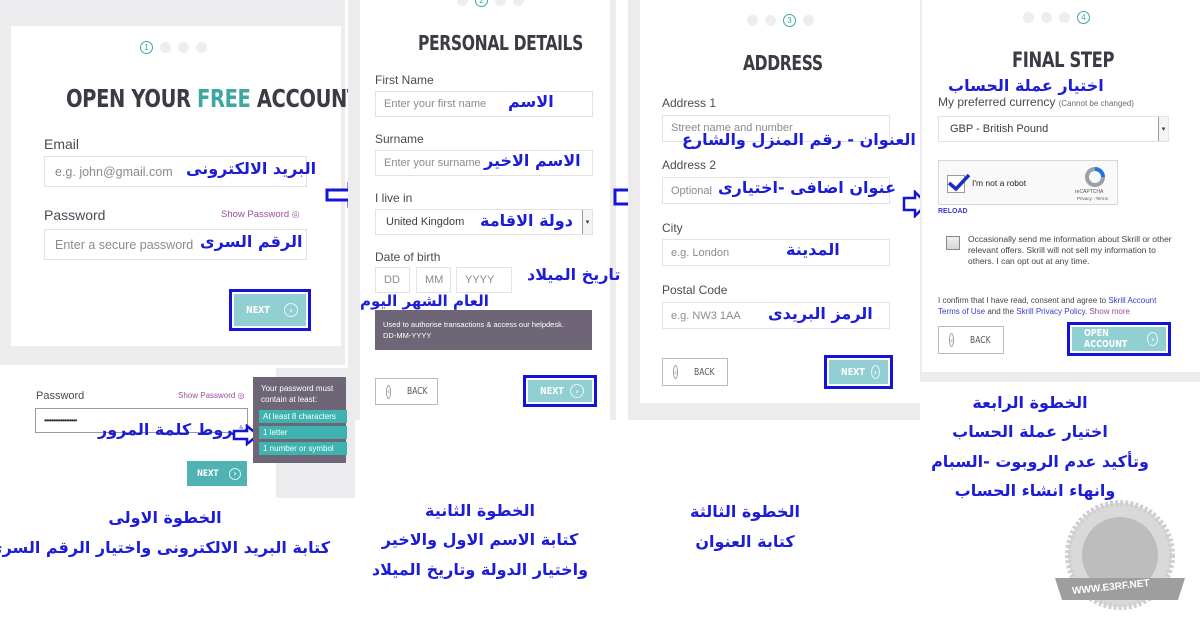 Image resolution: width=1200 pixels, height=628 pixels. Describe the element at coordinates (531, 101) in the screenshot. I see `first-name-annotation: الاسم` at that location.